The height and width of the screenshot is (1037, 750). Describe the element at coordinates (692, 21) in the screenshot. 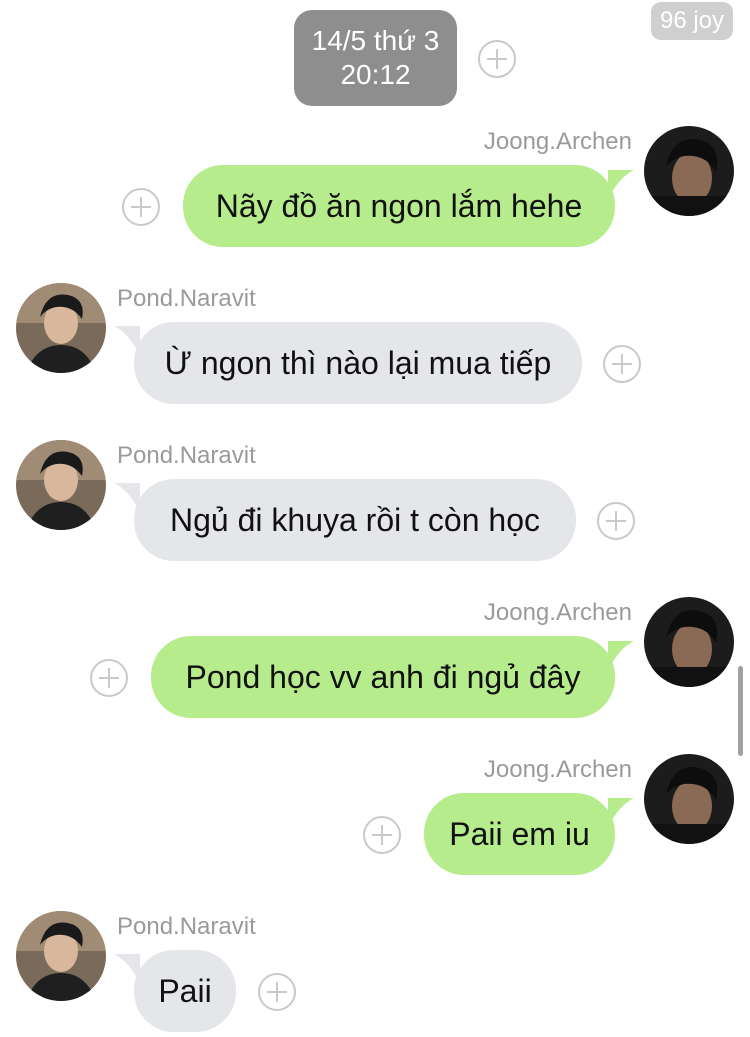

I see `watermark-badge: 96 joy` at that location.